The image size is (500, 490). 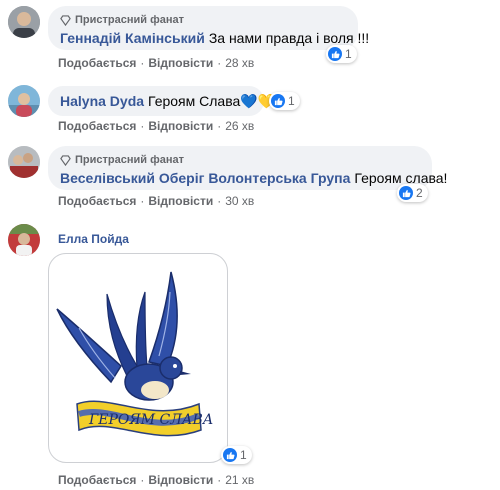 What do you see at coordinates (289, 38) in the screenshot?
I see `comment-text: За нами правда і воля !!!` at bounding box center [289, 38].